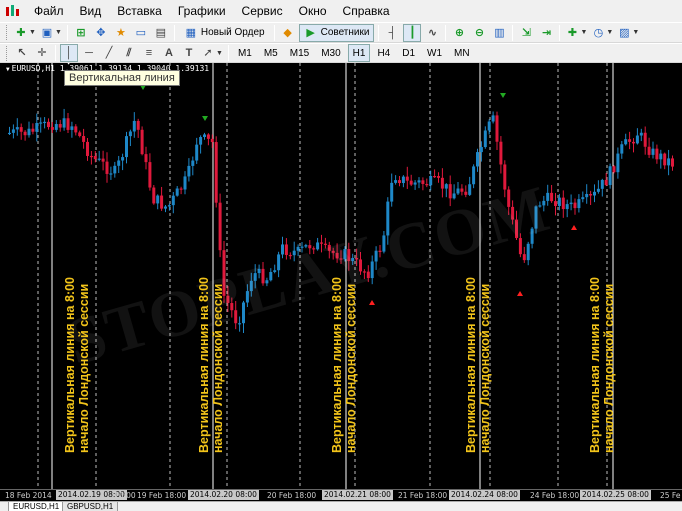  What do you see at coordinates (546, 33) in the screenshot?
I see `chart-shift-button: ⇥` at bounding box center [546, 33].